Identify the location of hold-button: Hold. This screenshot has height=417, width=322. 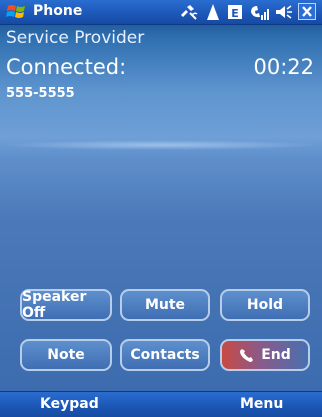
(265, 305).